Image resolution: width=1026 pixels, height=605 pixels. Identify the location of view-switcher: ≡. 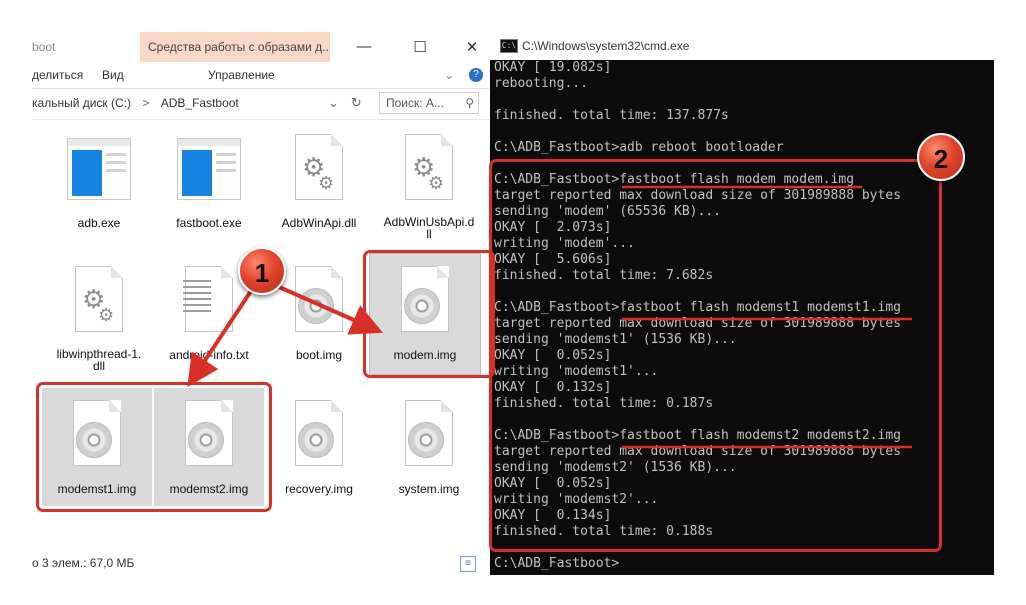
(467, 563).